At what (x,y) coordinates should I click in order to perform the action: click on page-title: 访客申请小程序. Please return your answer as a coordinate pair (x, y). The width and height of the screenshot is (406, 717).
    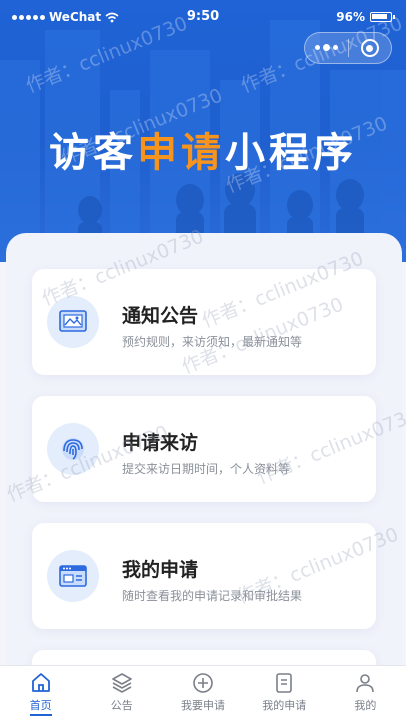
    Looking at the image, I should click on (203, 149).